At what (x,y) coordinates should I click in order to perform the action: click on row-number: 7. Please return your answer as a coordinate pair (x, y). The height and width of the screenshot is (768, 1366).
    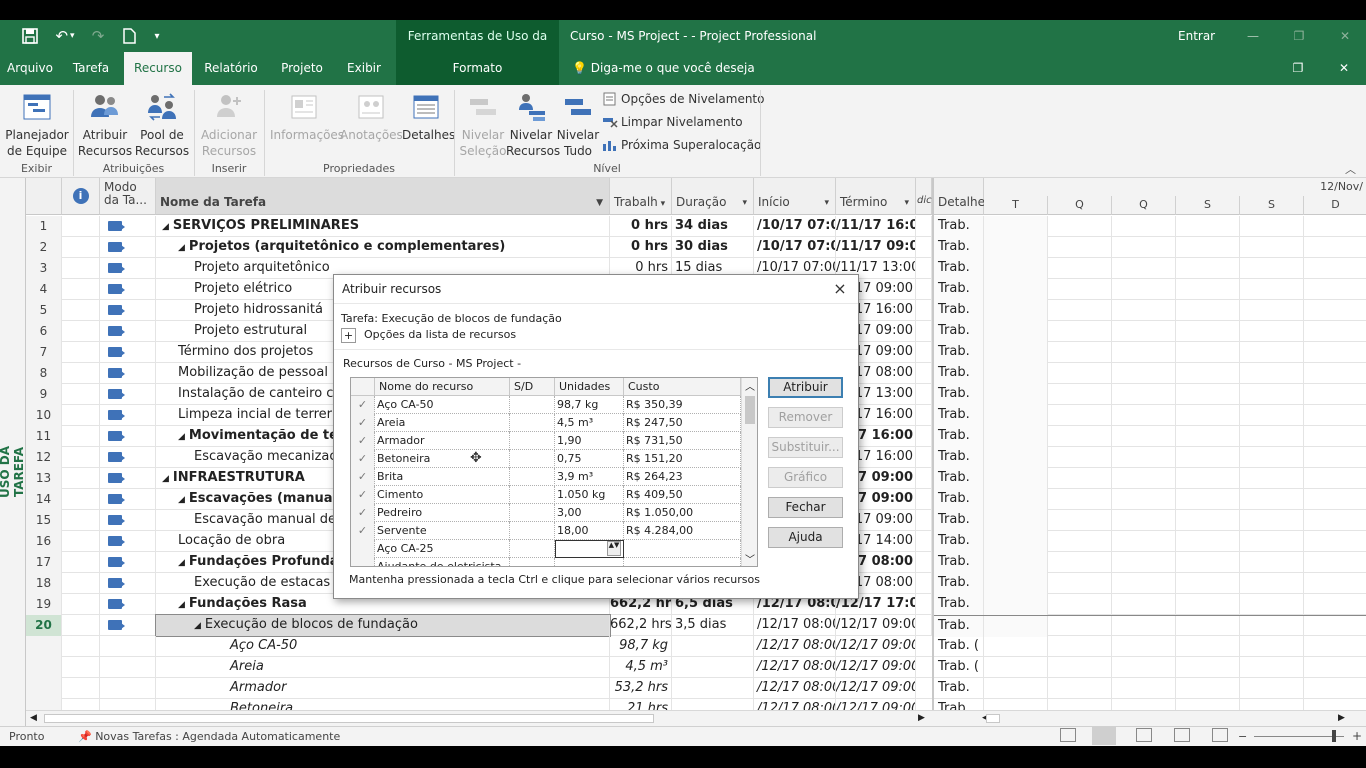
    Looking at the image, I should click on (44, 352).